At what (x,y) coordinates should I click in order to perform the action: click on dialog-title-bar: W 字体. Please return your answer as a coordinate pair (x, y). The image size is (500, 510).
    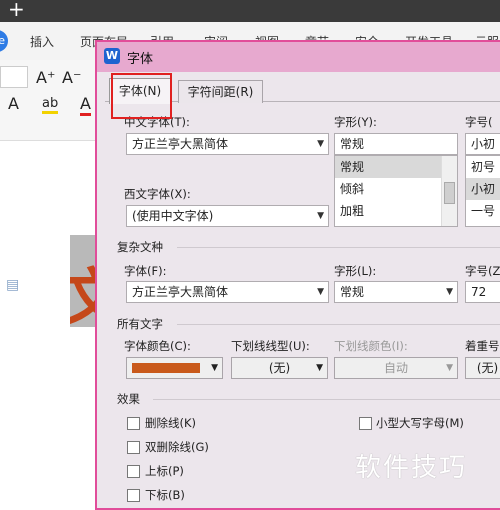
    Looking at the image, I should click on (298, 57).